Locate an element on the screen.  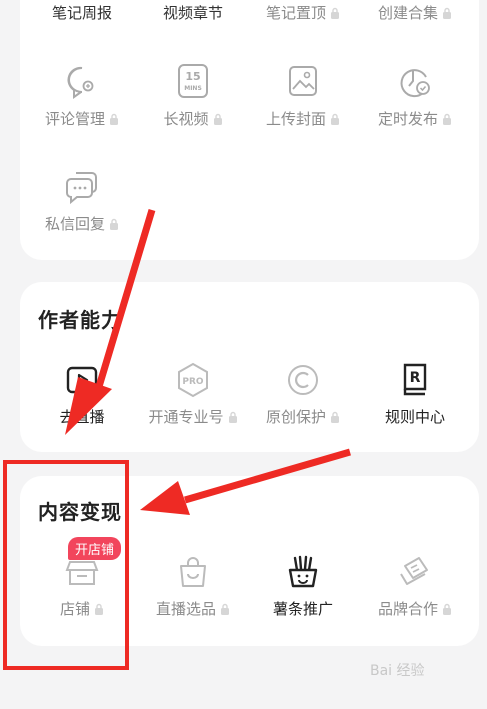
watermark: Bai 经验 is located at coordinates (397, 671).